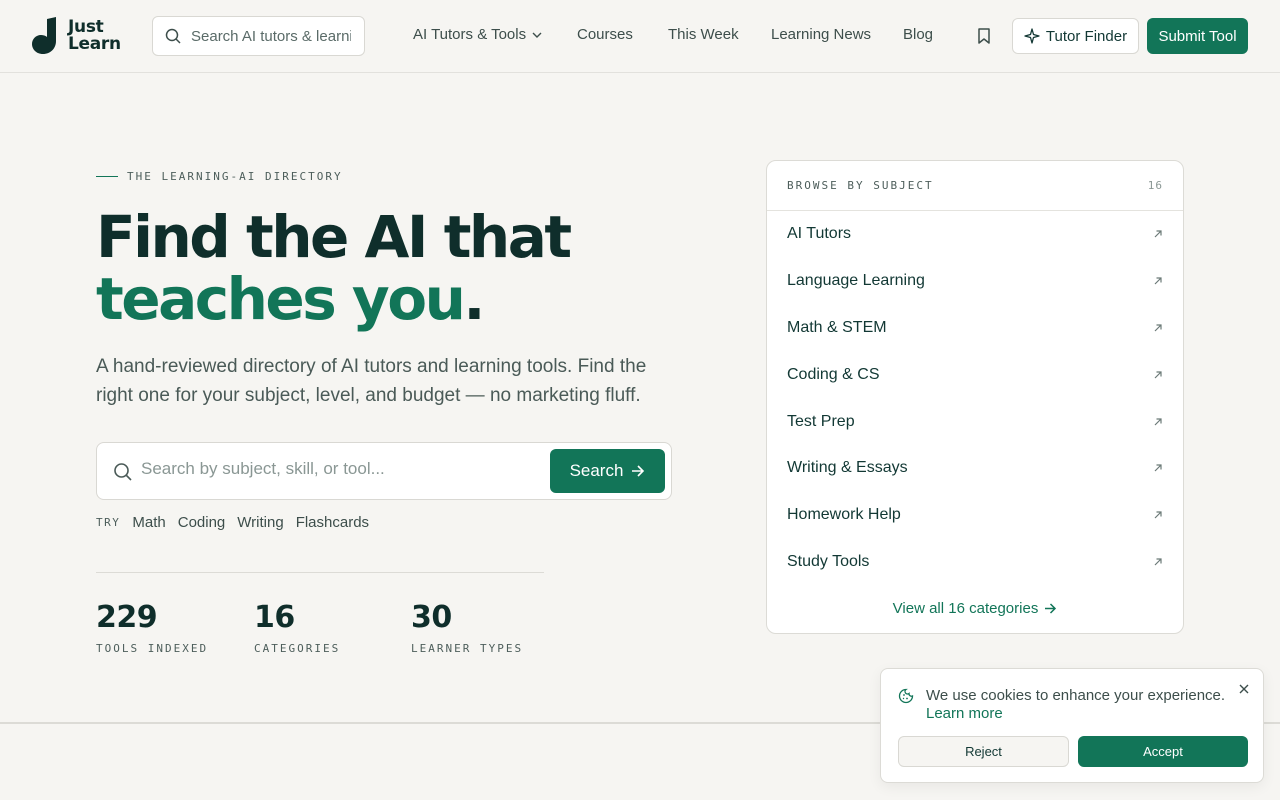 The width and height of the screenshot is (1280, 800). I want to click on reject-label: Reject, so click(983, 751).